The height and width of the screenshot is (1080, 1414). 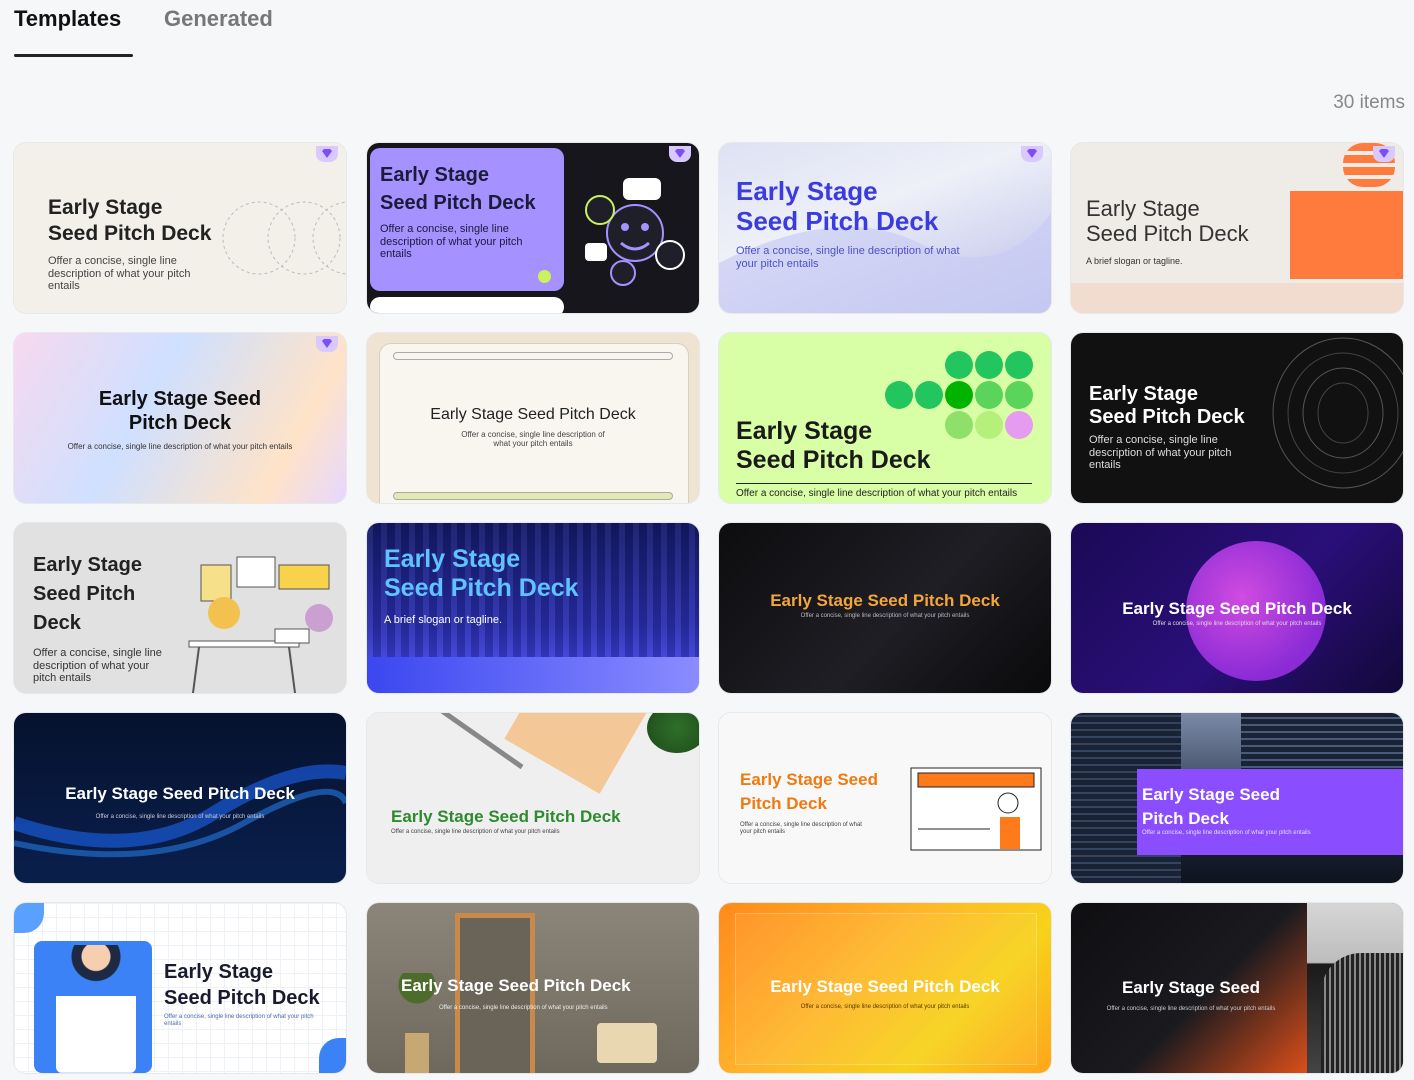 I want to click on smiley-faces-graphic, so click(x=635, y=232).